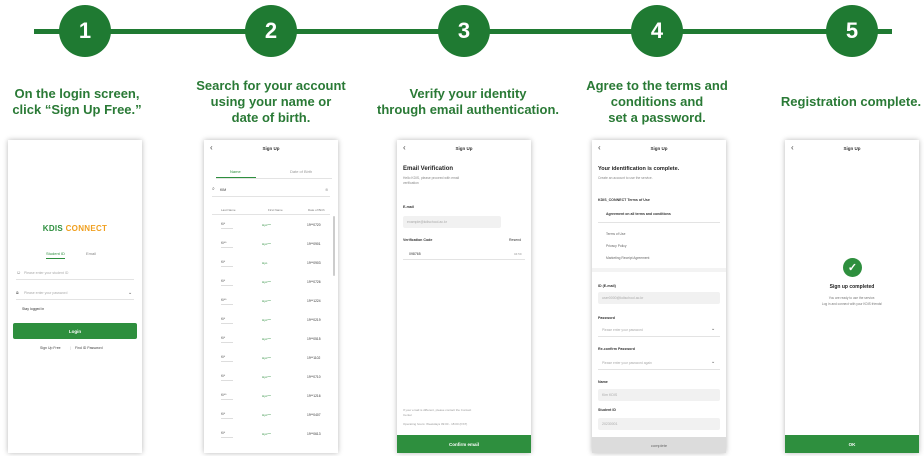 The height and width of the screenshot is (456, 924). I want to click on table-row: Ki** Hyo*** 19**1216, so click(271, 399).